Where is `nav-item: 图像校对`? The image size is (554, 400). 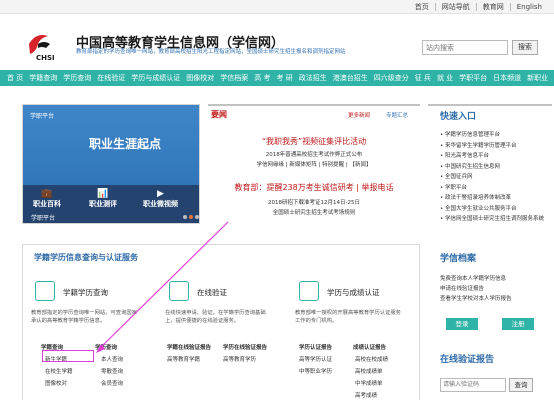 nav-item: 图像校对 is located at coordinates (200, 78).